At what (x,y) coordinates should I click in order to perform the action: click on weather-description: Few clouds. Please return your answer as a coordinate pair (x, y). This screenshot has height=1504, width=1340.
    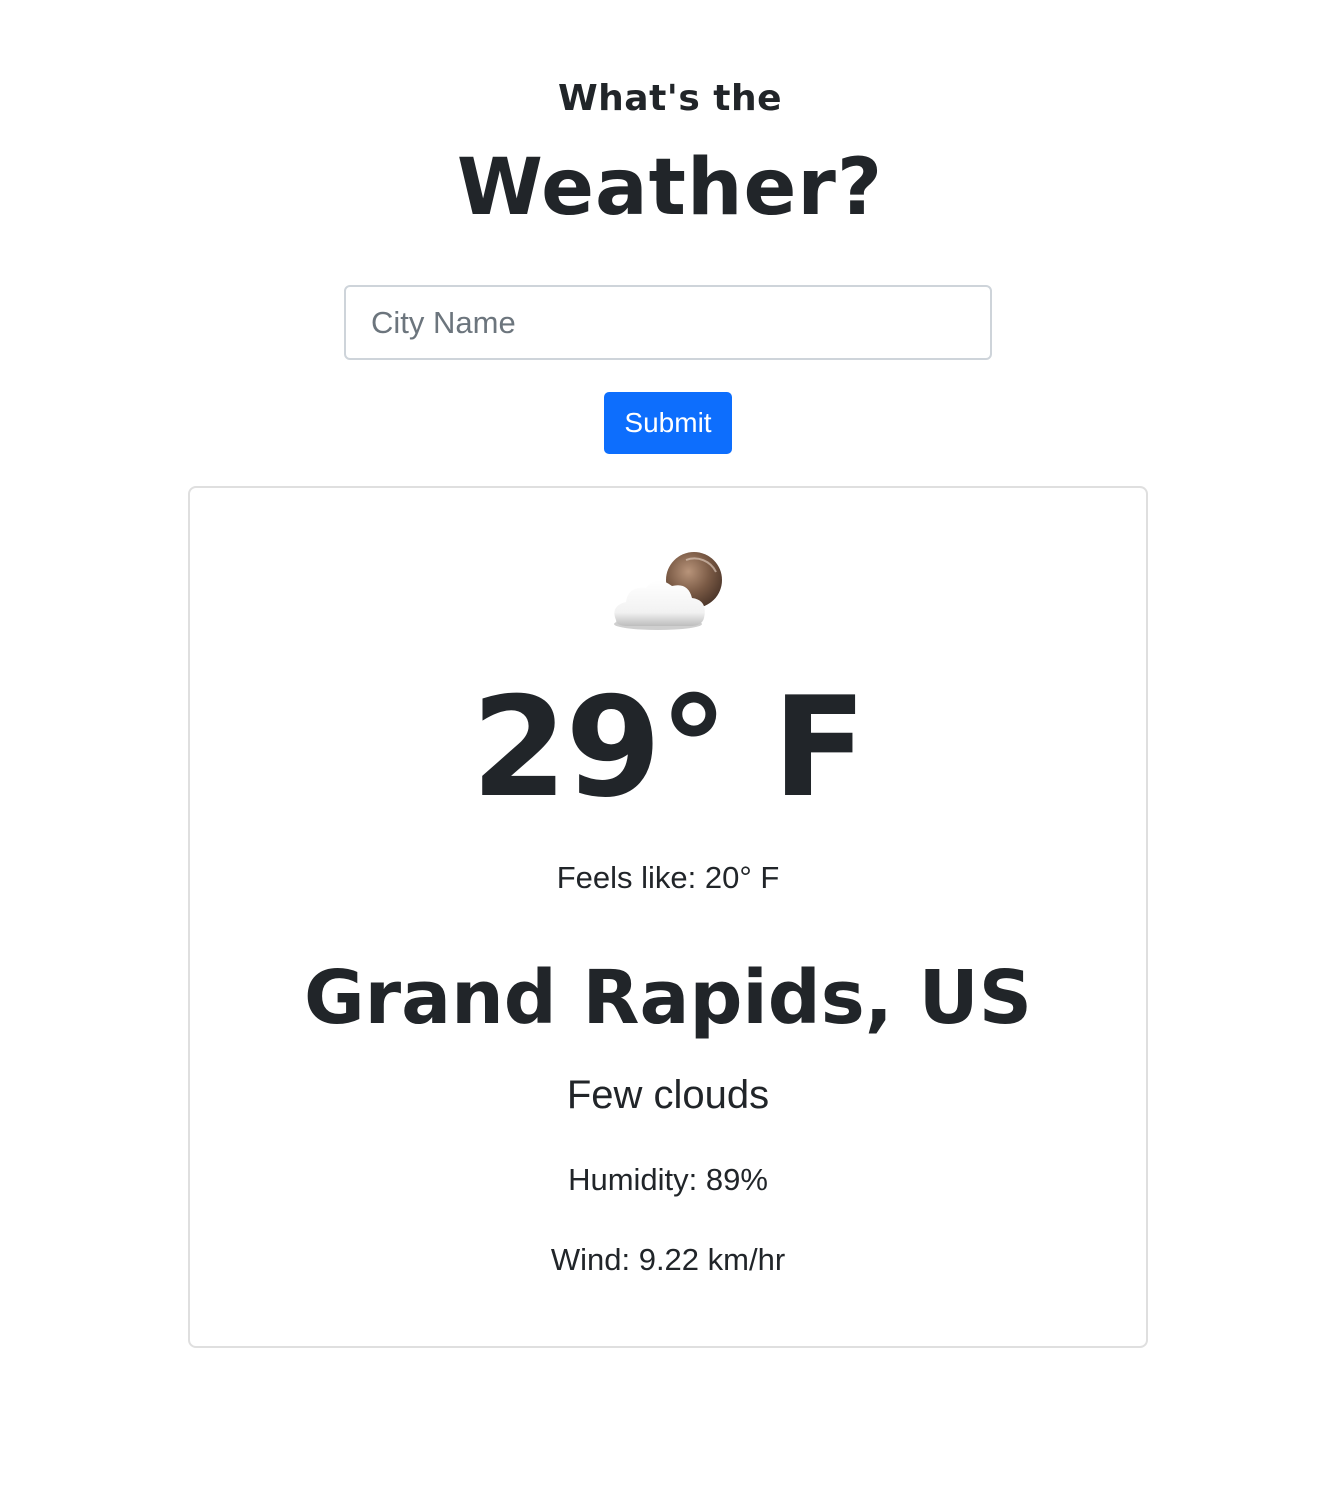
    Looking at the image, I should click on (668, 1095).